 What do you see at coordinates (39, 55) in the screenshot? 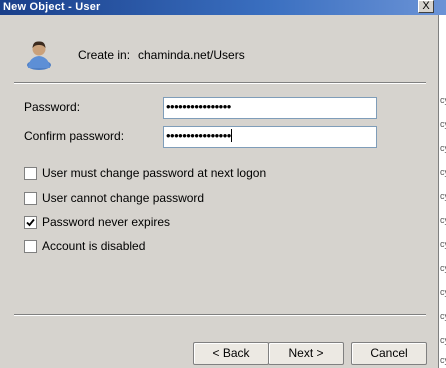
I see `user-icon` at bounding box center [39, 55].